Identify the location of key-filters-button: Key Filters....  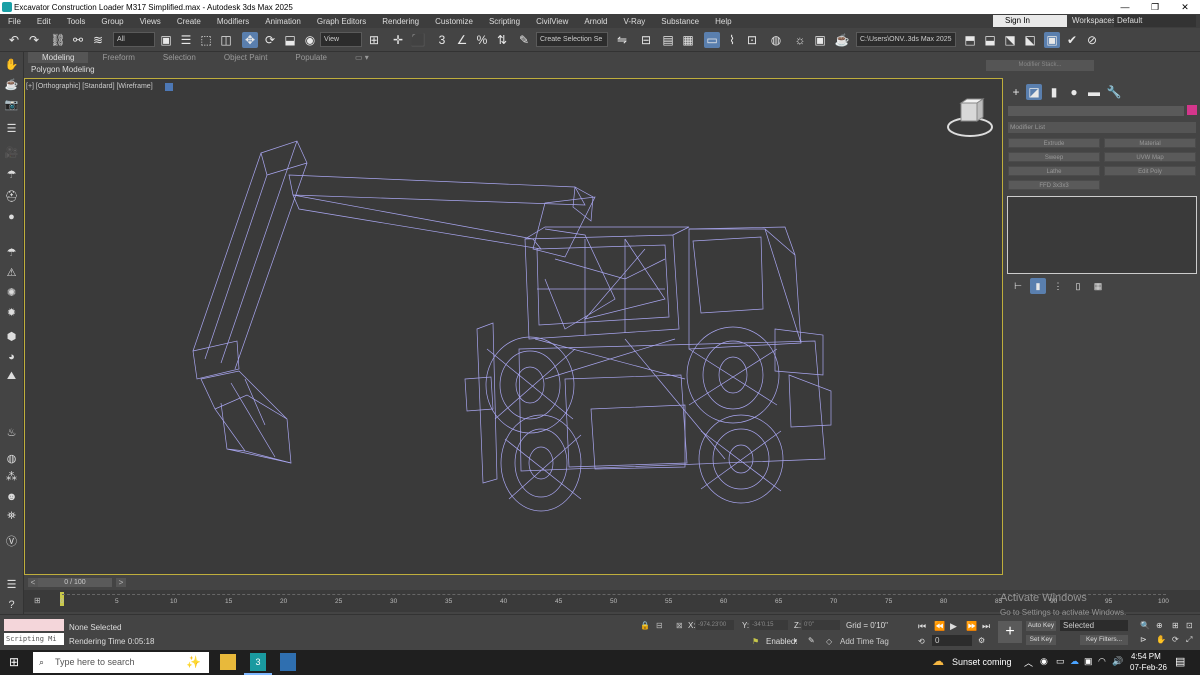
(1104, 640).